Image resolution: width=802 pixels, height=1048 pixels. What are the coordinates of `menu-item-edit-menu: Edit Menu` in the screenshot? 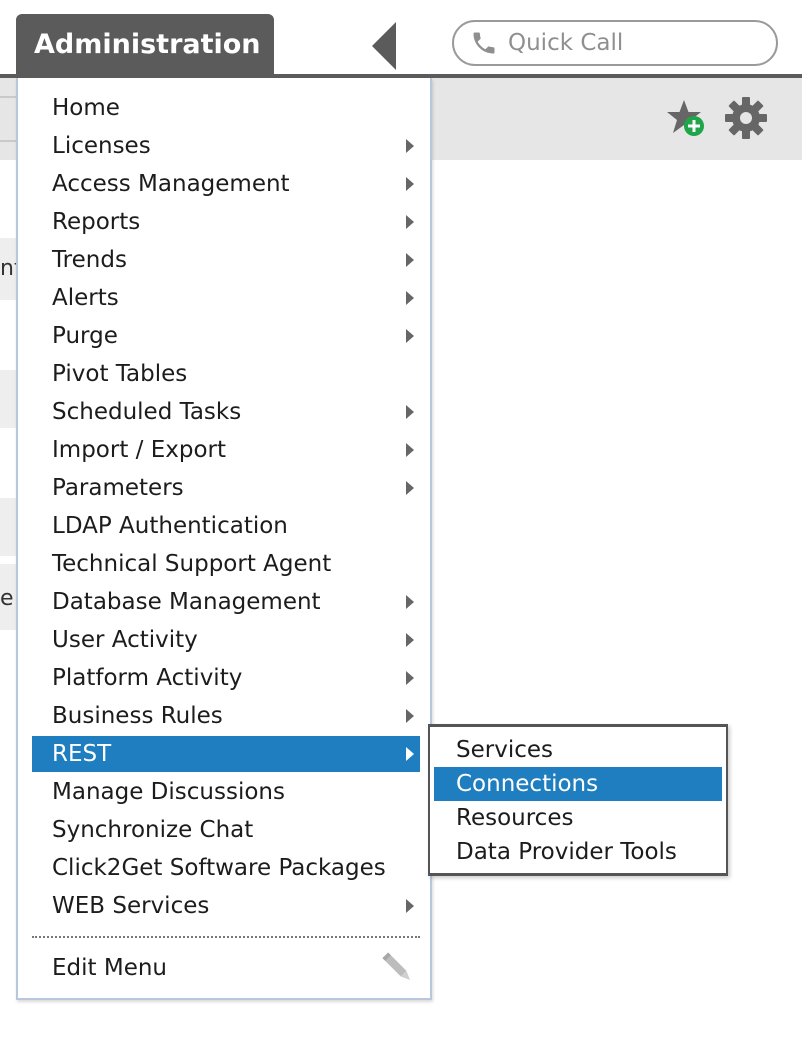 It's located at (226, 968).